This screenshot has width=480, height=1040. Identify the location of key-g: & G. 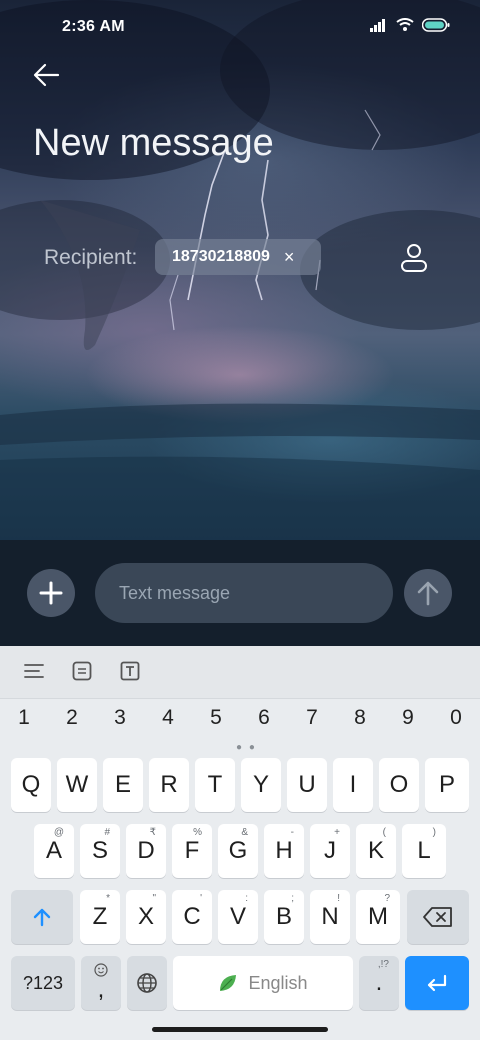
(238, 851).